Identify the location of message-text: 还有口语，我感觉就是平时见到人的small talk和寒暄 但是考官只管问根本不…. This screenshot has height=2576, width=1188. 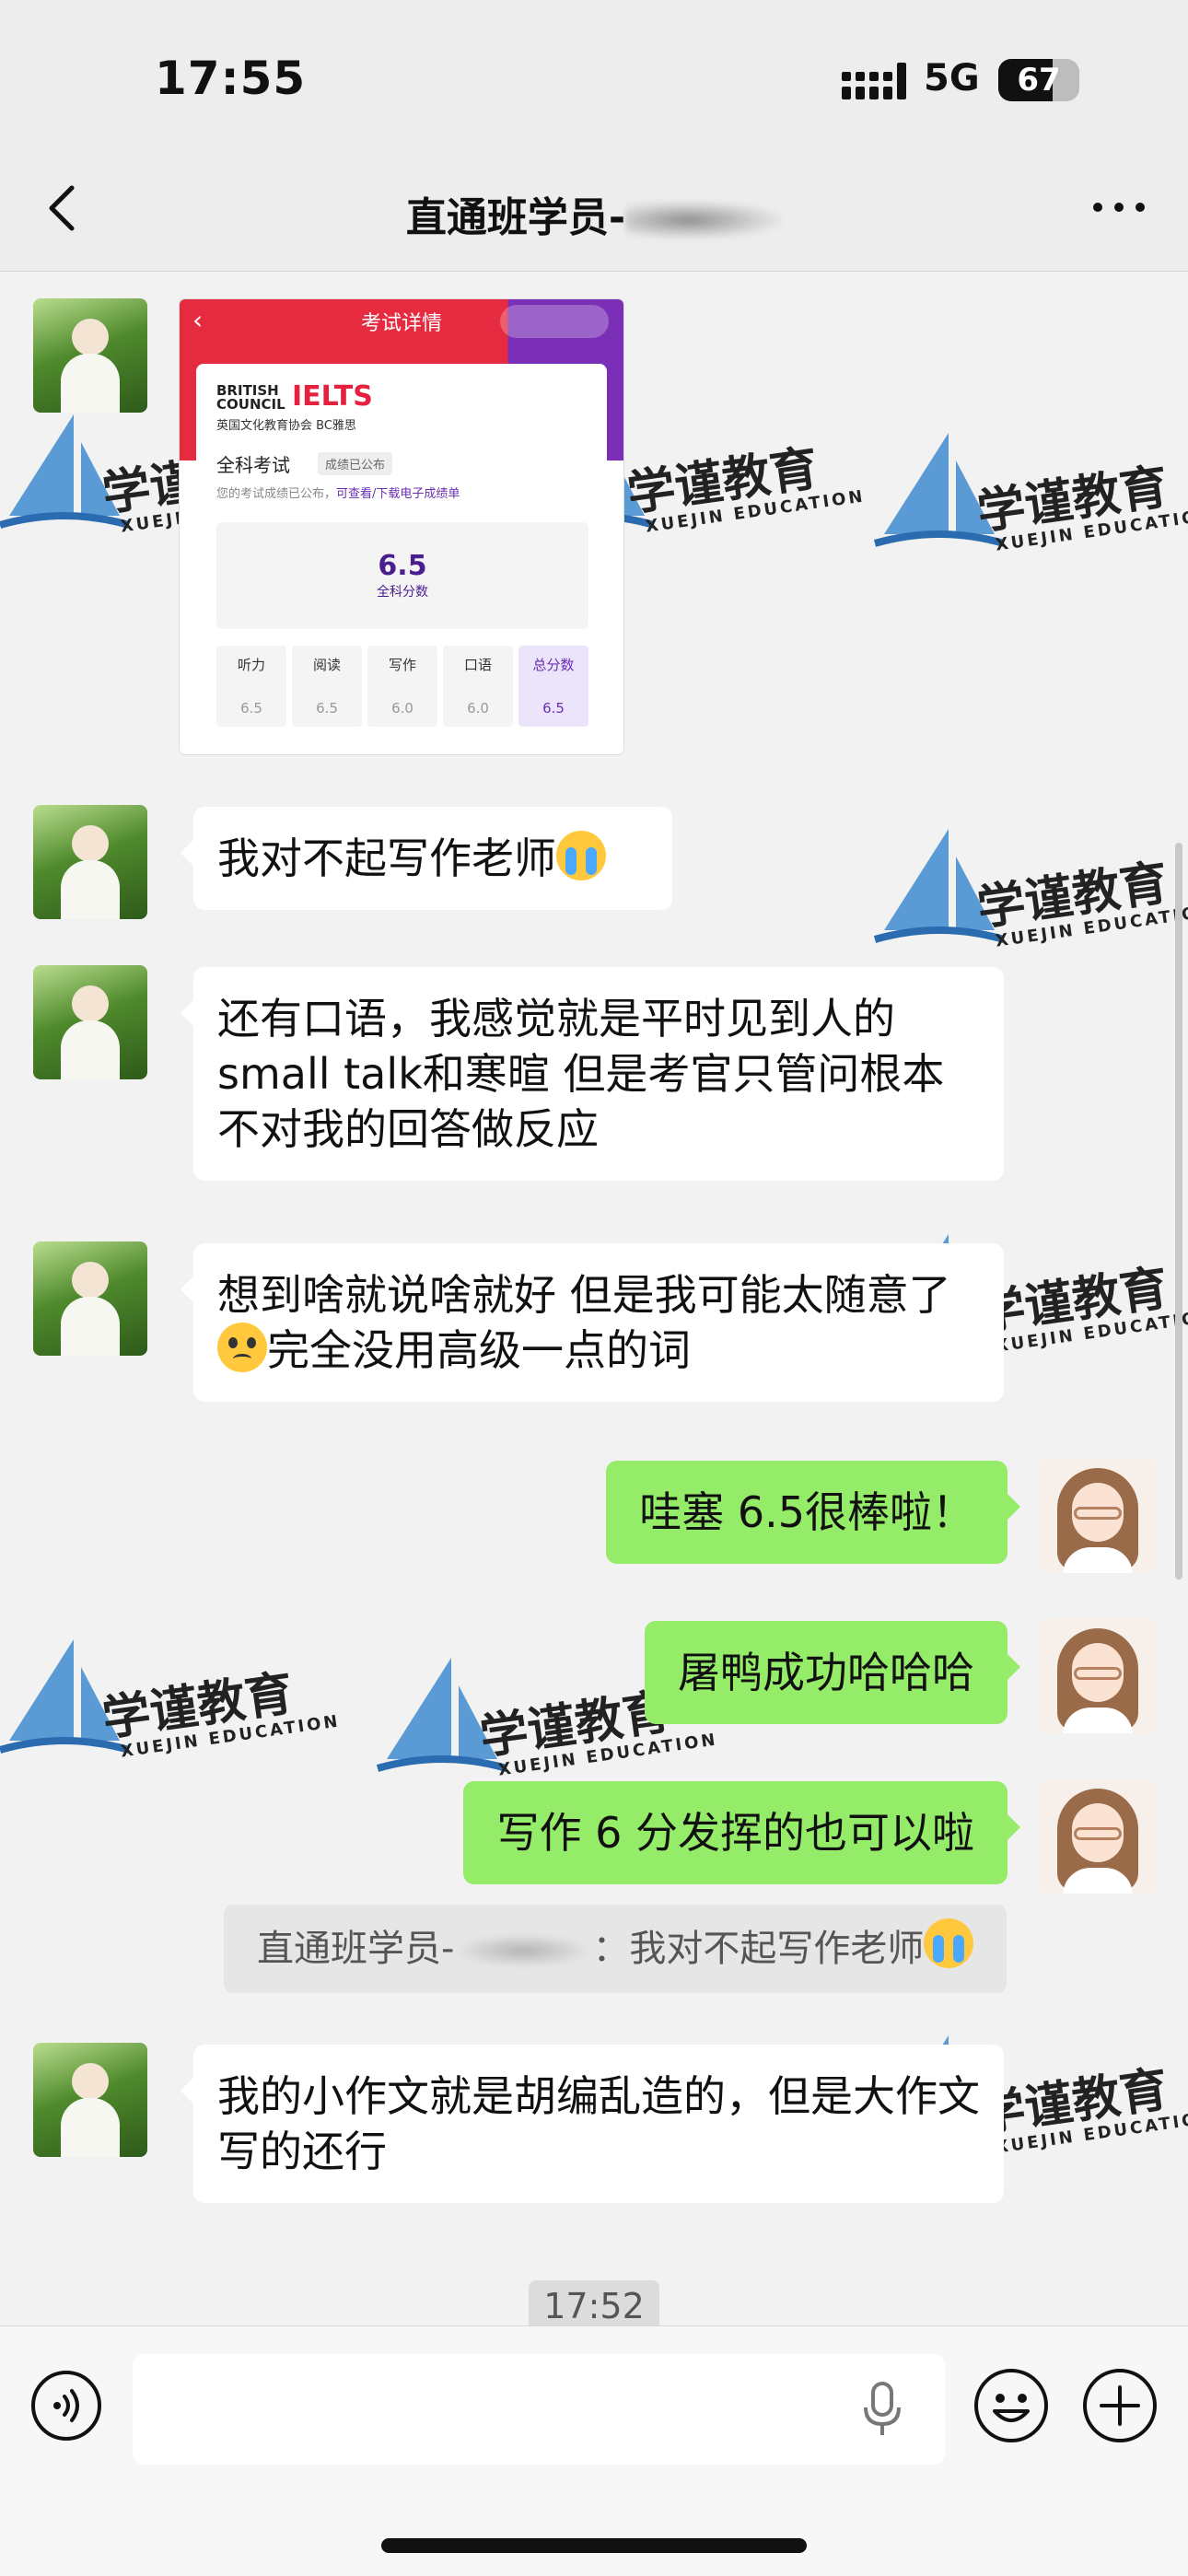
(581, 1074).